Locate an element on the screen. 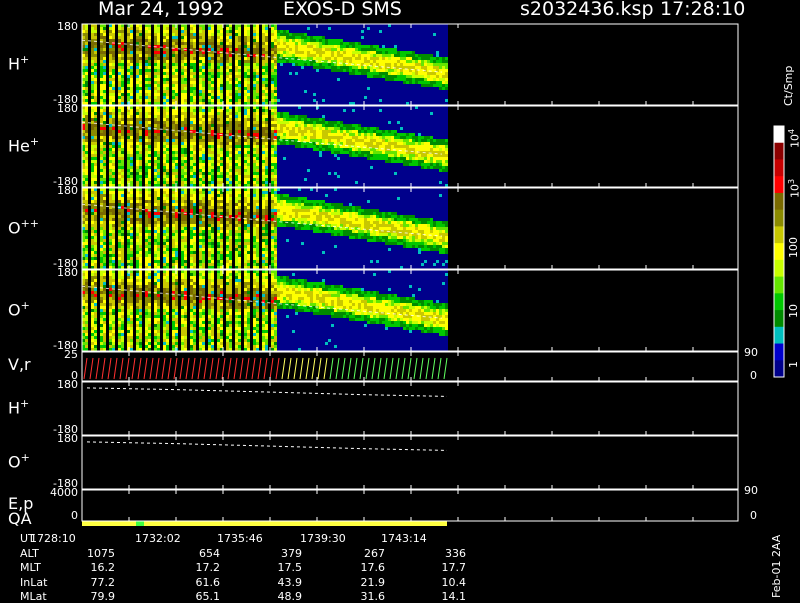  colorbar-tick-exp: 3 is located at coordinates (791, 181).